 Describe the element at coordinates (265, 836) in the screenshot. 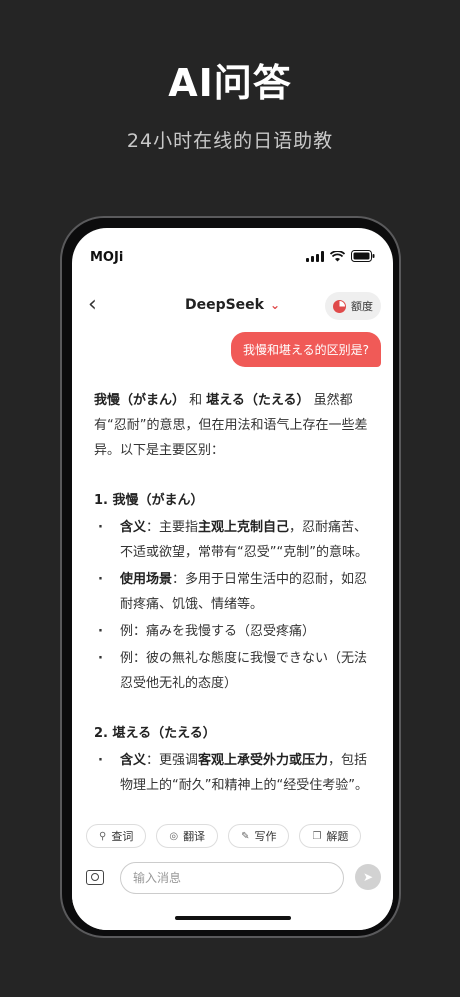

I see `chip-label: 写作` at that location.